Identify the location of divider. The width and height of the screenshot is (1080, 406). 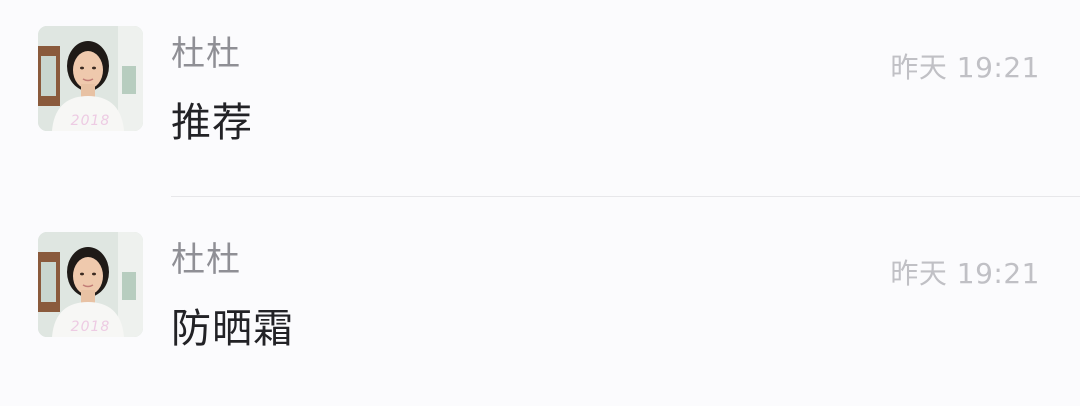
(625, 196).